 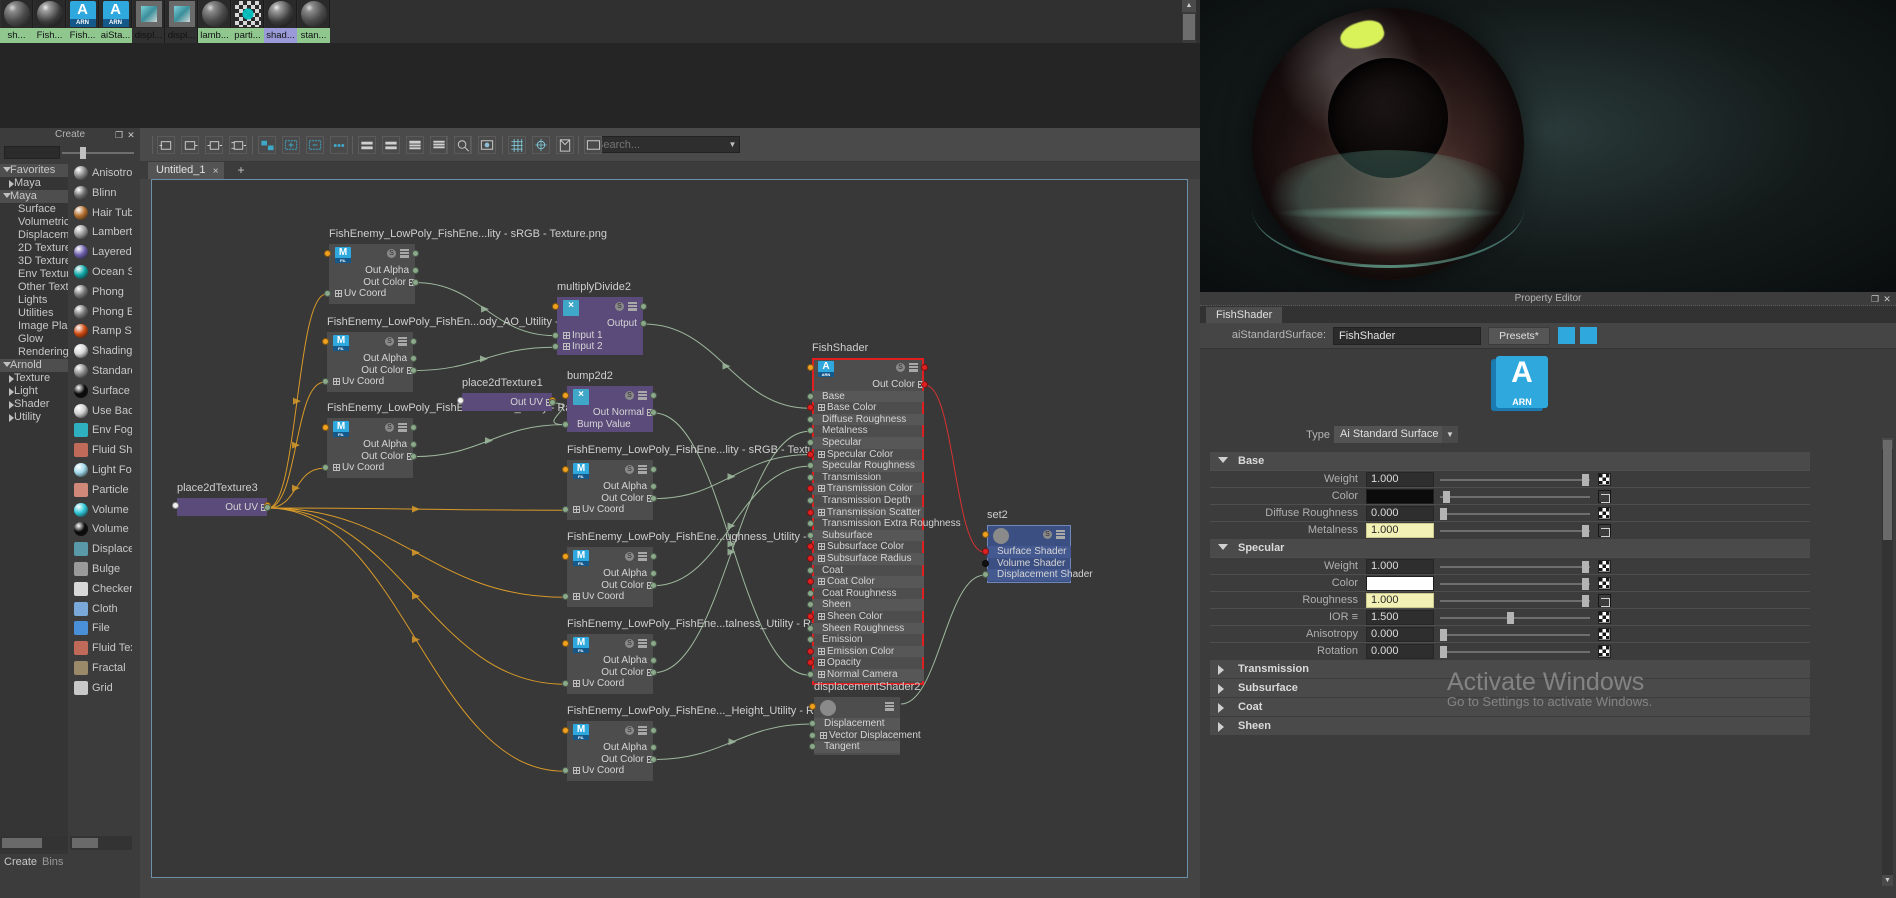 What do you see at coordinates (34, 248) in the screenshot?
I see `tree-item: 2D Texture` at bounding box center [34, 248].